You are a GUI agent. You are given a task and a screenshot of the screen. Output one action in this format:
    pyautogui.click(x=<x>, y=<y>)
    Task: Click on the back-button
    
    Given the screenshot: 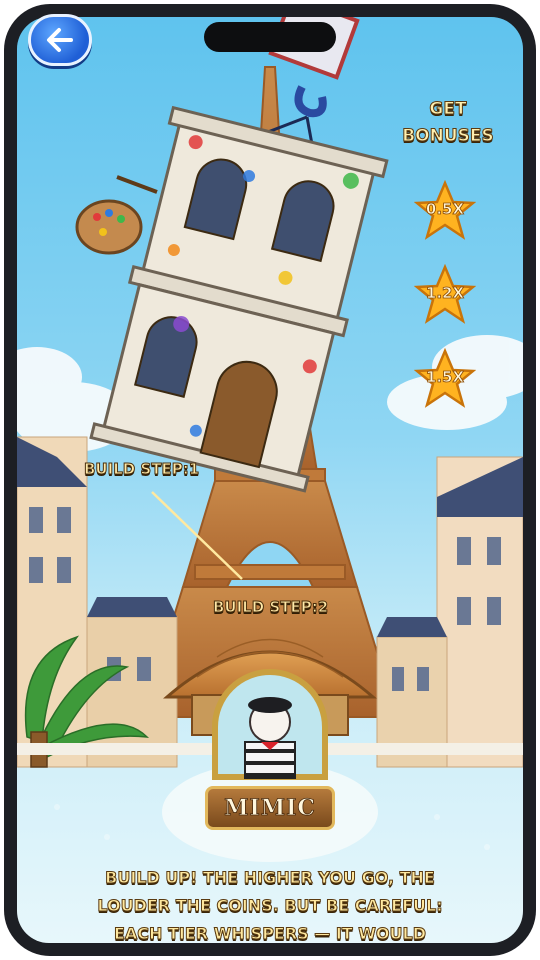 What is the action you would take?
    pyautogui.click(x=60, y=40)
    